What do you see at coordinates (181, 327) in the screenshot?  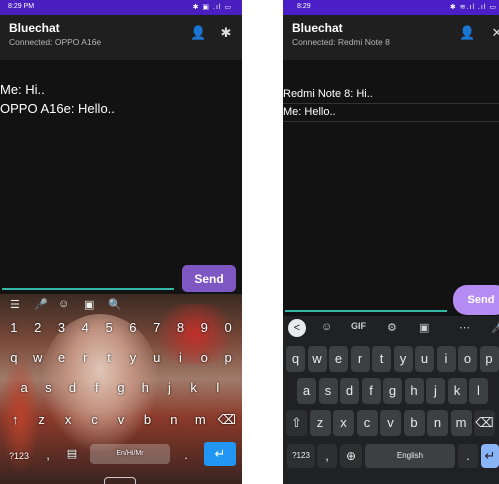 I see `key: 8` at bounding box center [181, 327].